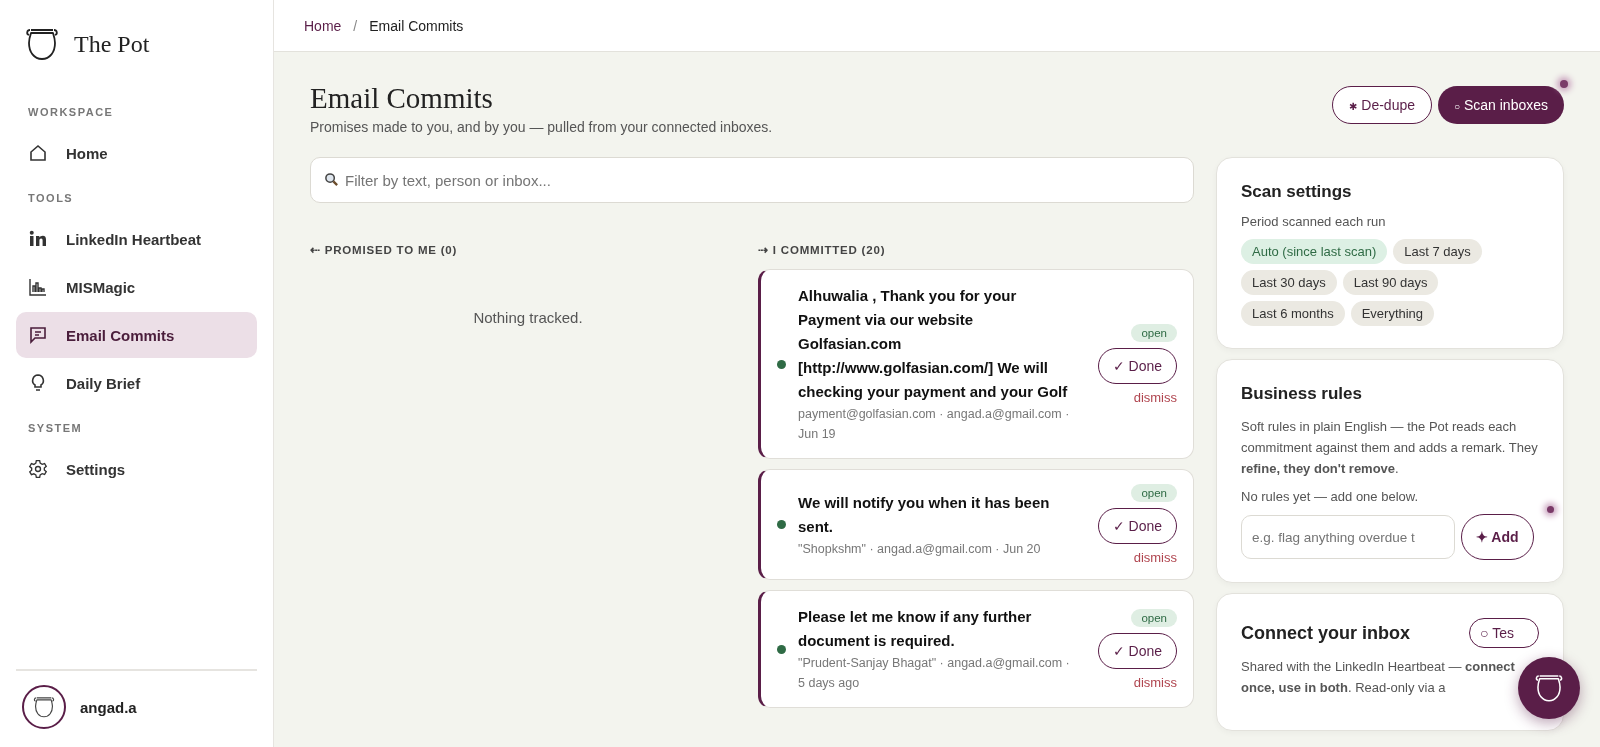  What do you see at coordinates (1390, 282) in the screenshot?
I see `period-chip: Last 90 days` at bounding box center [1390, 282].